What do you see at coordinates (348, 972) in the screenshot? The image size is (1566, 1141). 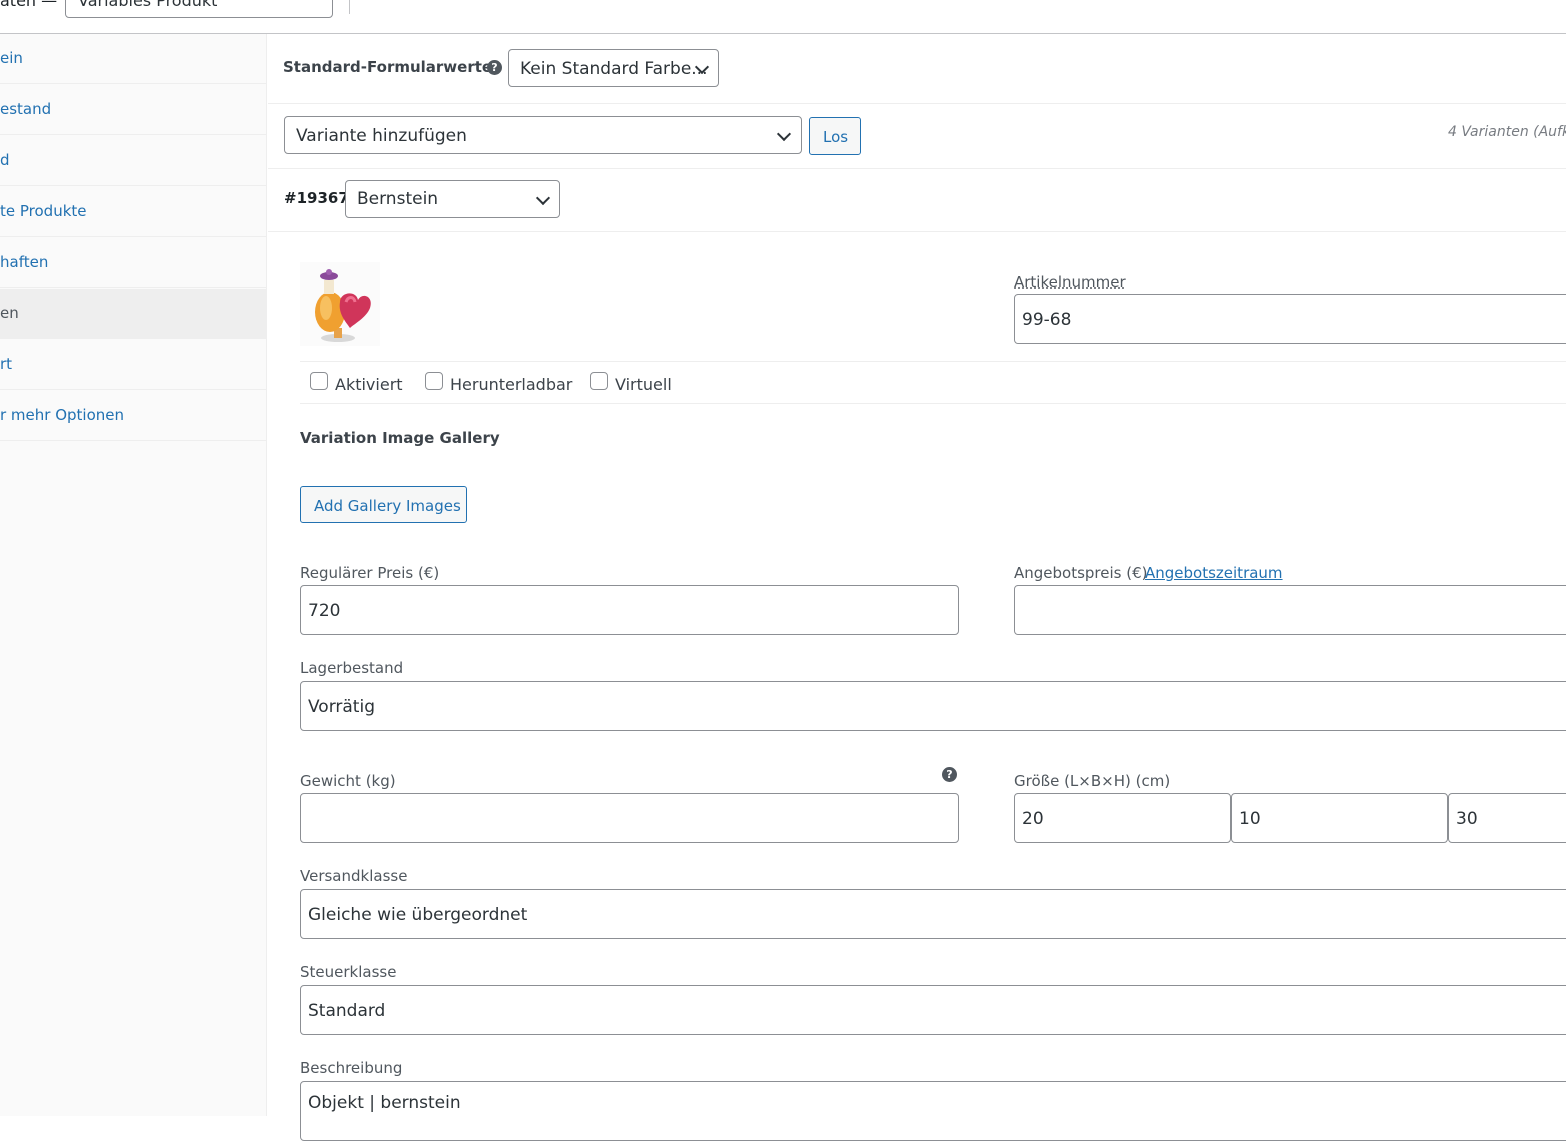 I see `tax-class-label: Steuerklasse` at bounding box center [348, 972].